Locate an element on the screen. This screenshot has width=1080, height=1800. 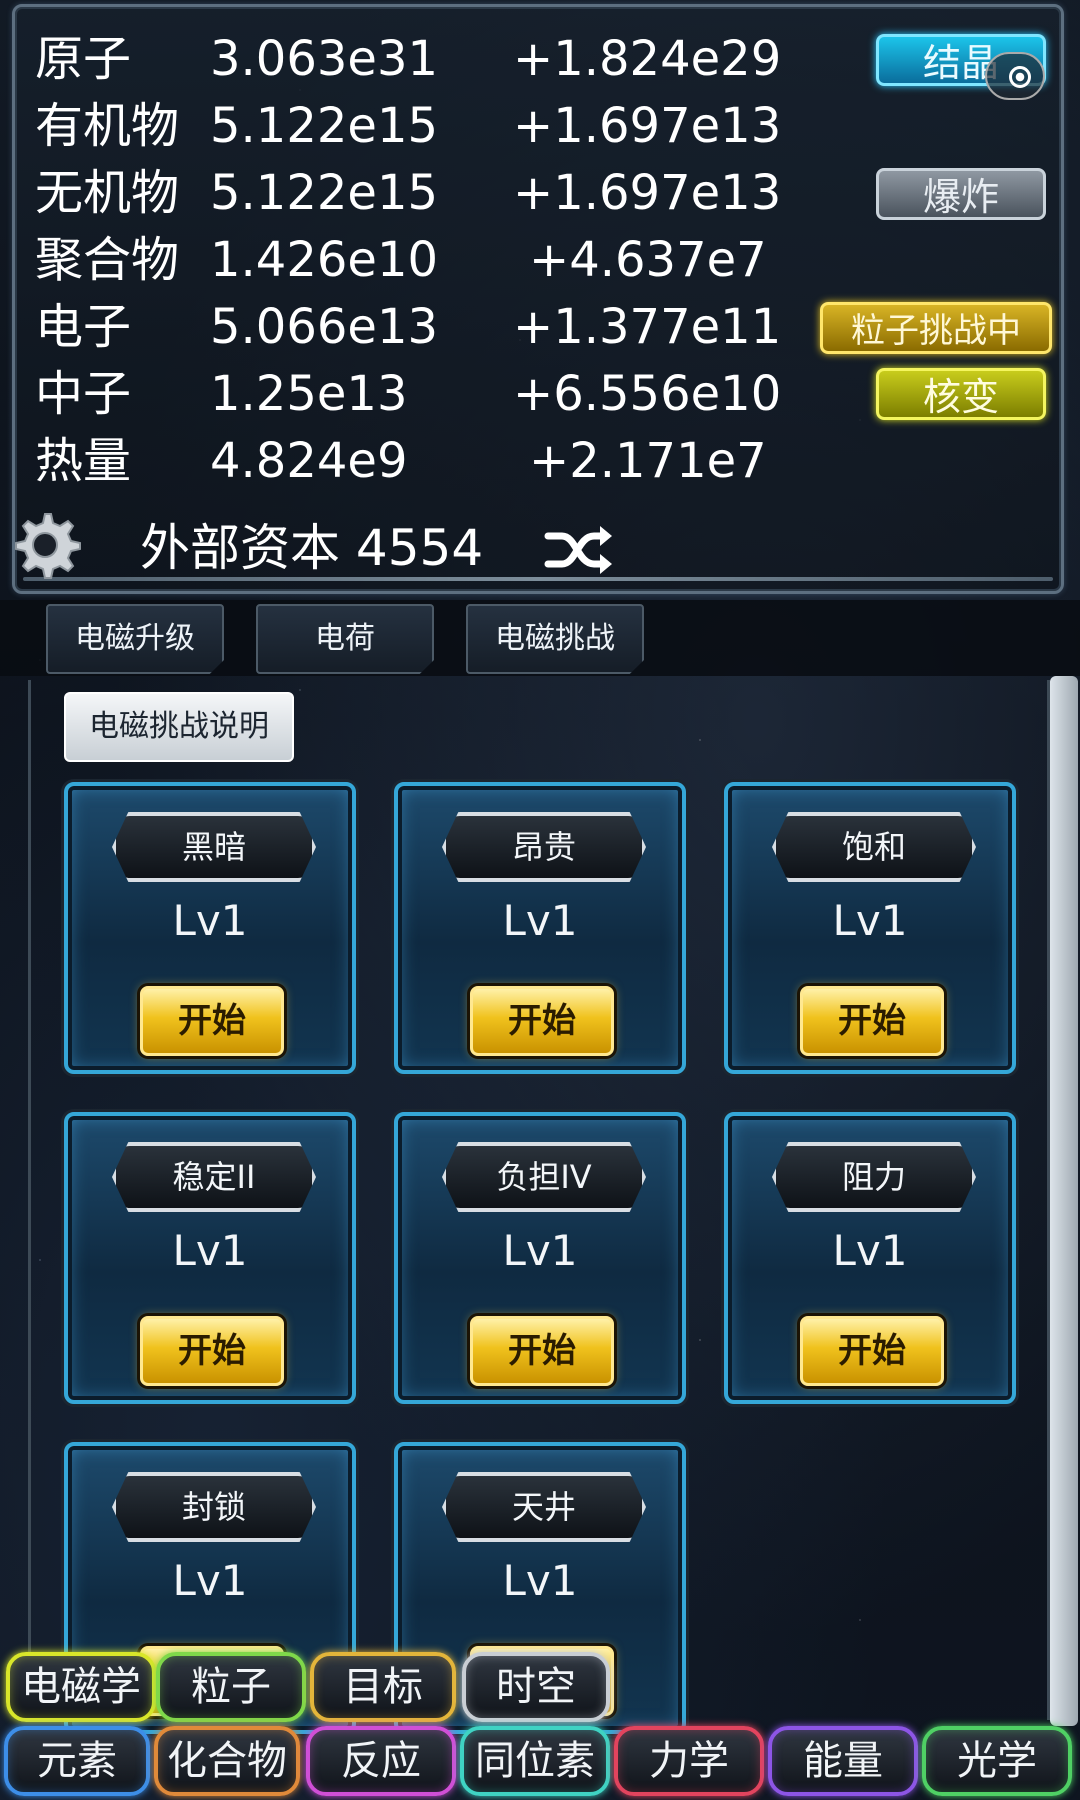
resource-name: 无机物 is located at coordinates (107, 193).